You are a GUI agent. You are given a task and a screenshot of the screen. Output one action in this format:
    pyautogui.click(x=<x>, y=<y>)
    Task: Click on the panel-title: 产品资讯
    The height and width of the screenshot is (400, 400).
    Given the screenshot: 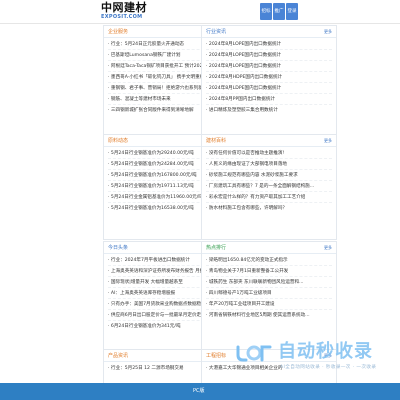 What is the action you would take?
    pyautogui.click(x=118, y=356)
    